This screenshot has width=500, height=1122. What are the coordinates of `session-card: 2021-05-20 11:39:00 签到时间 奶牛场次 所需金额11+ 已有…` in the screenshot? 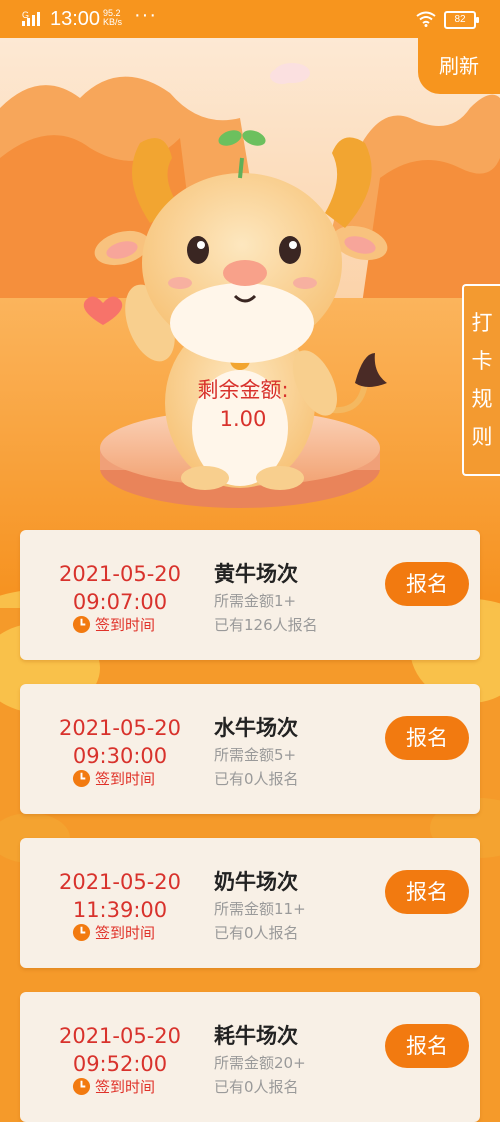 It's located at (250, 903).